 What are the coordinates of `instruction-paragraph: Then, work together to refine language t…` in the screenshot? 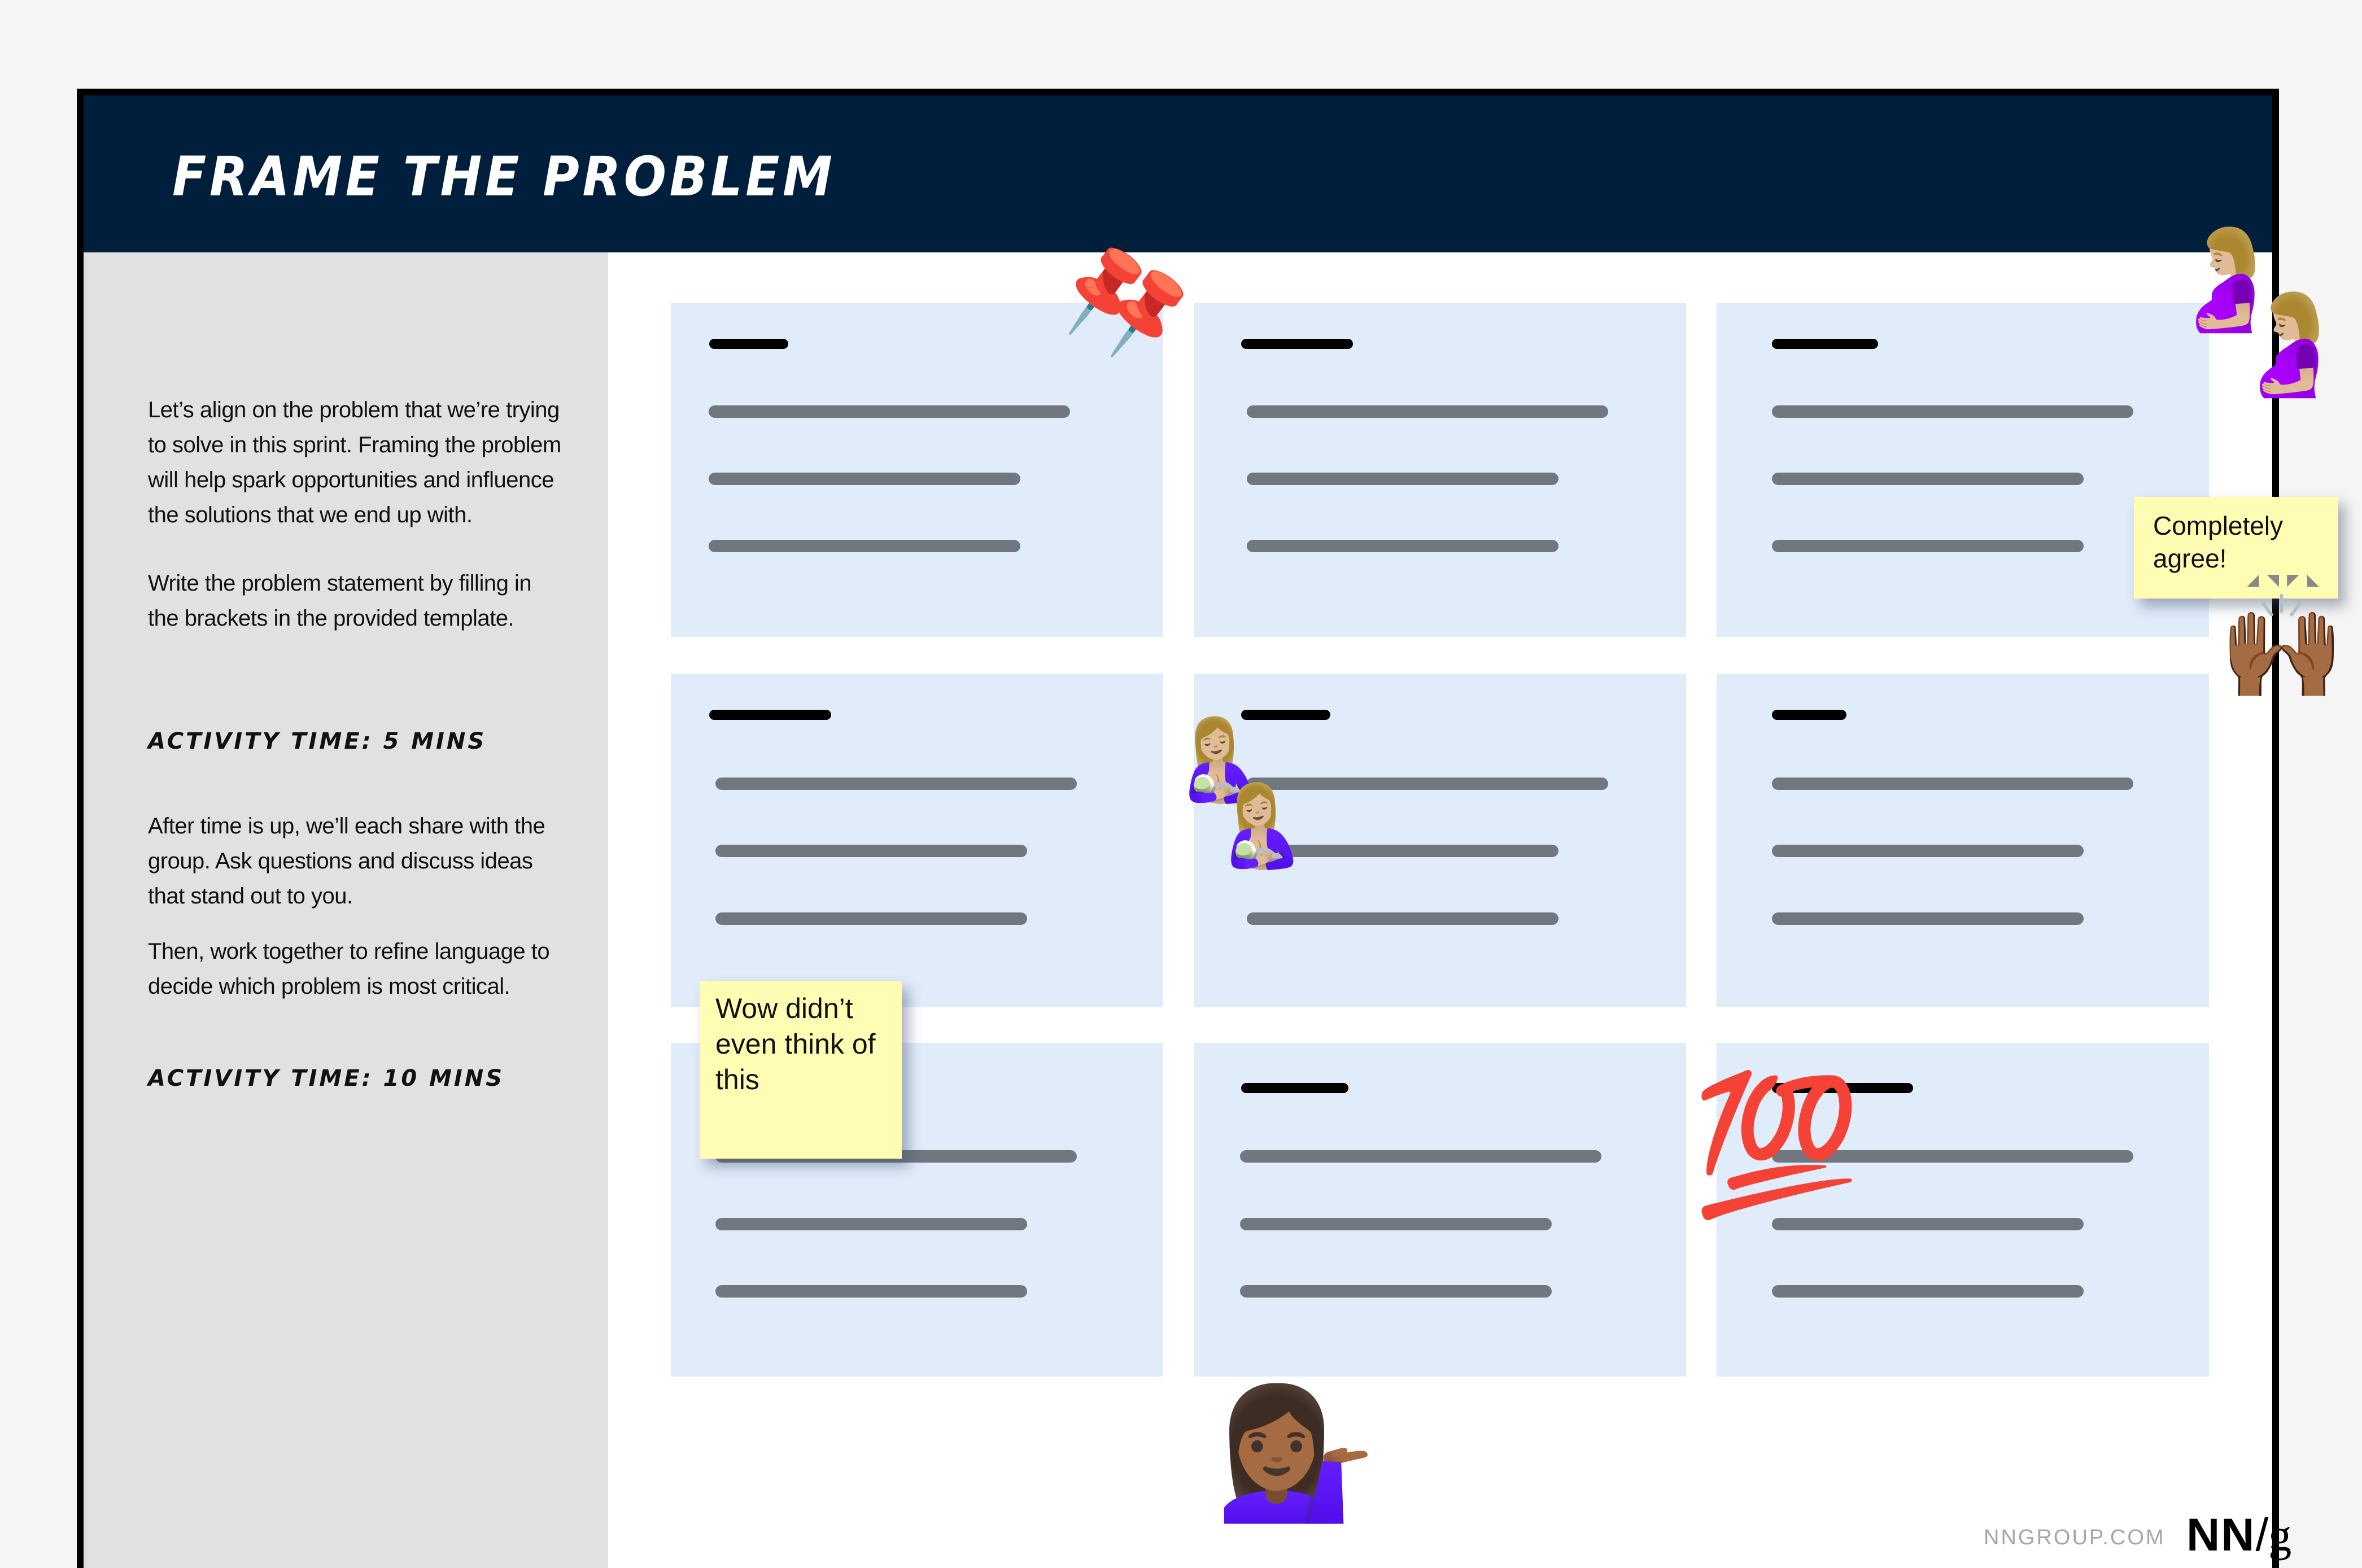 It's located at (349, 969).